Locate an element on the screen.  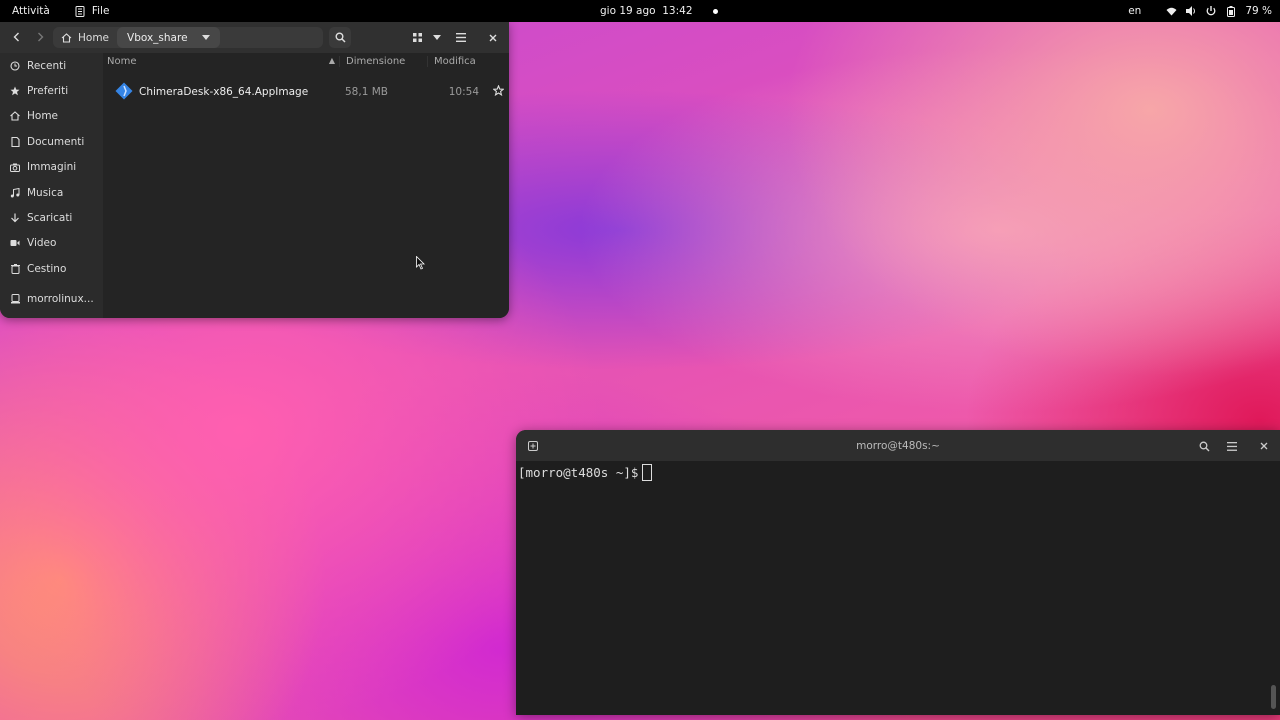
power-icon is located at coordinates (1211, 11).